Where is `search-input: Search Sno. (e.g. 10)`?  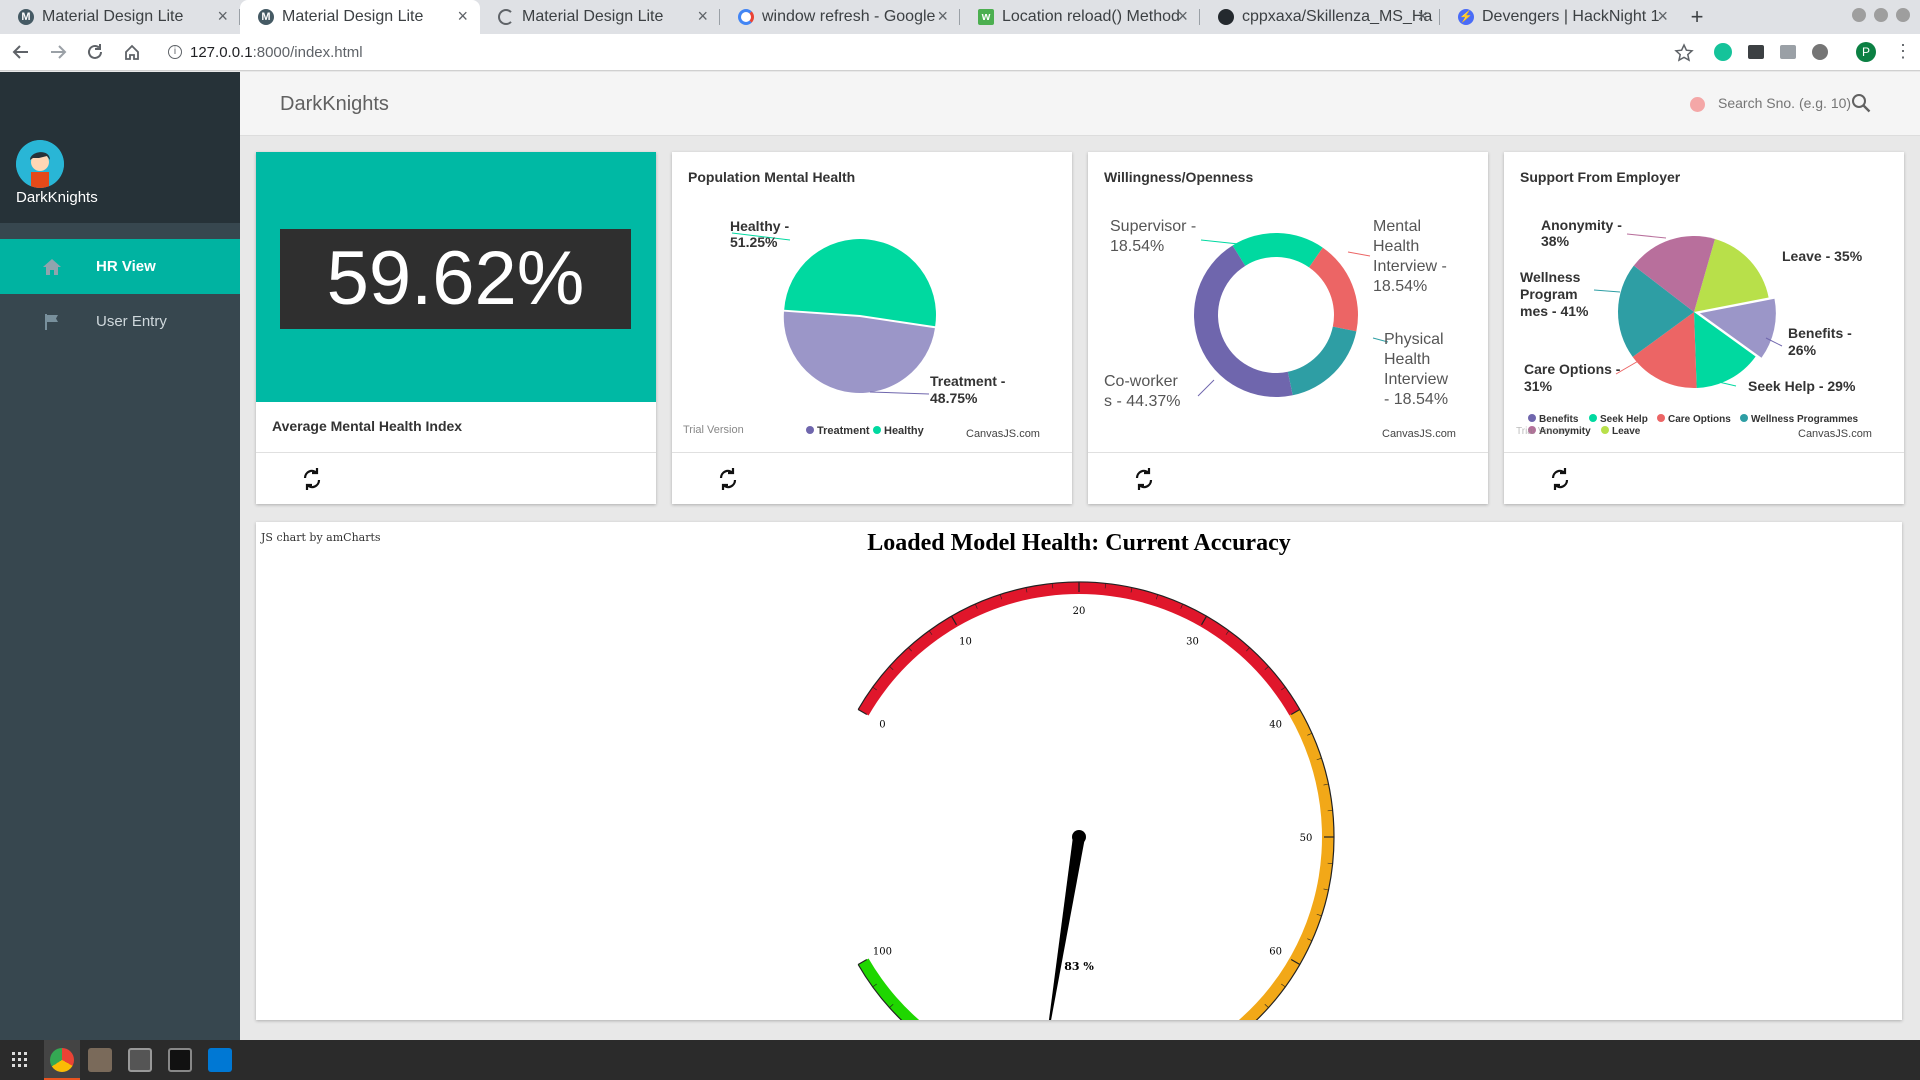 search-input: Search Sno. (e.g. 10) is located at coordinates (1784, 103).